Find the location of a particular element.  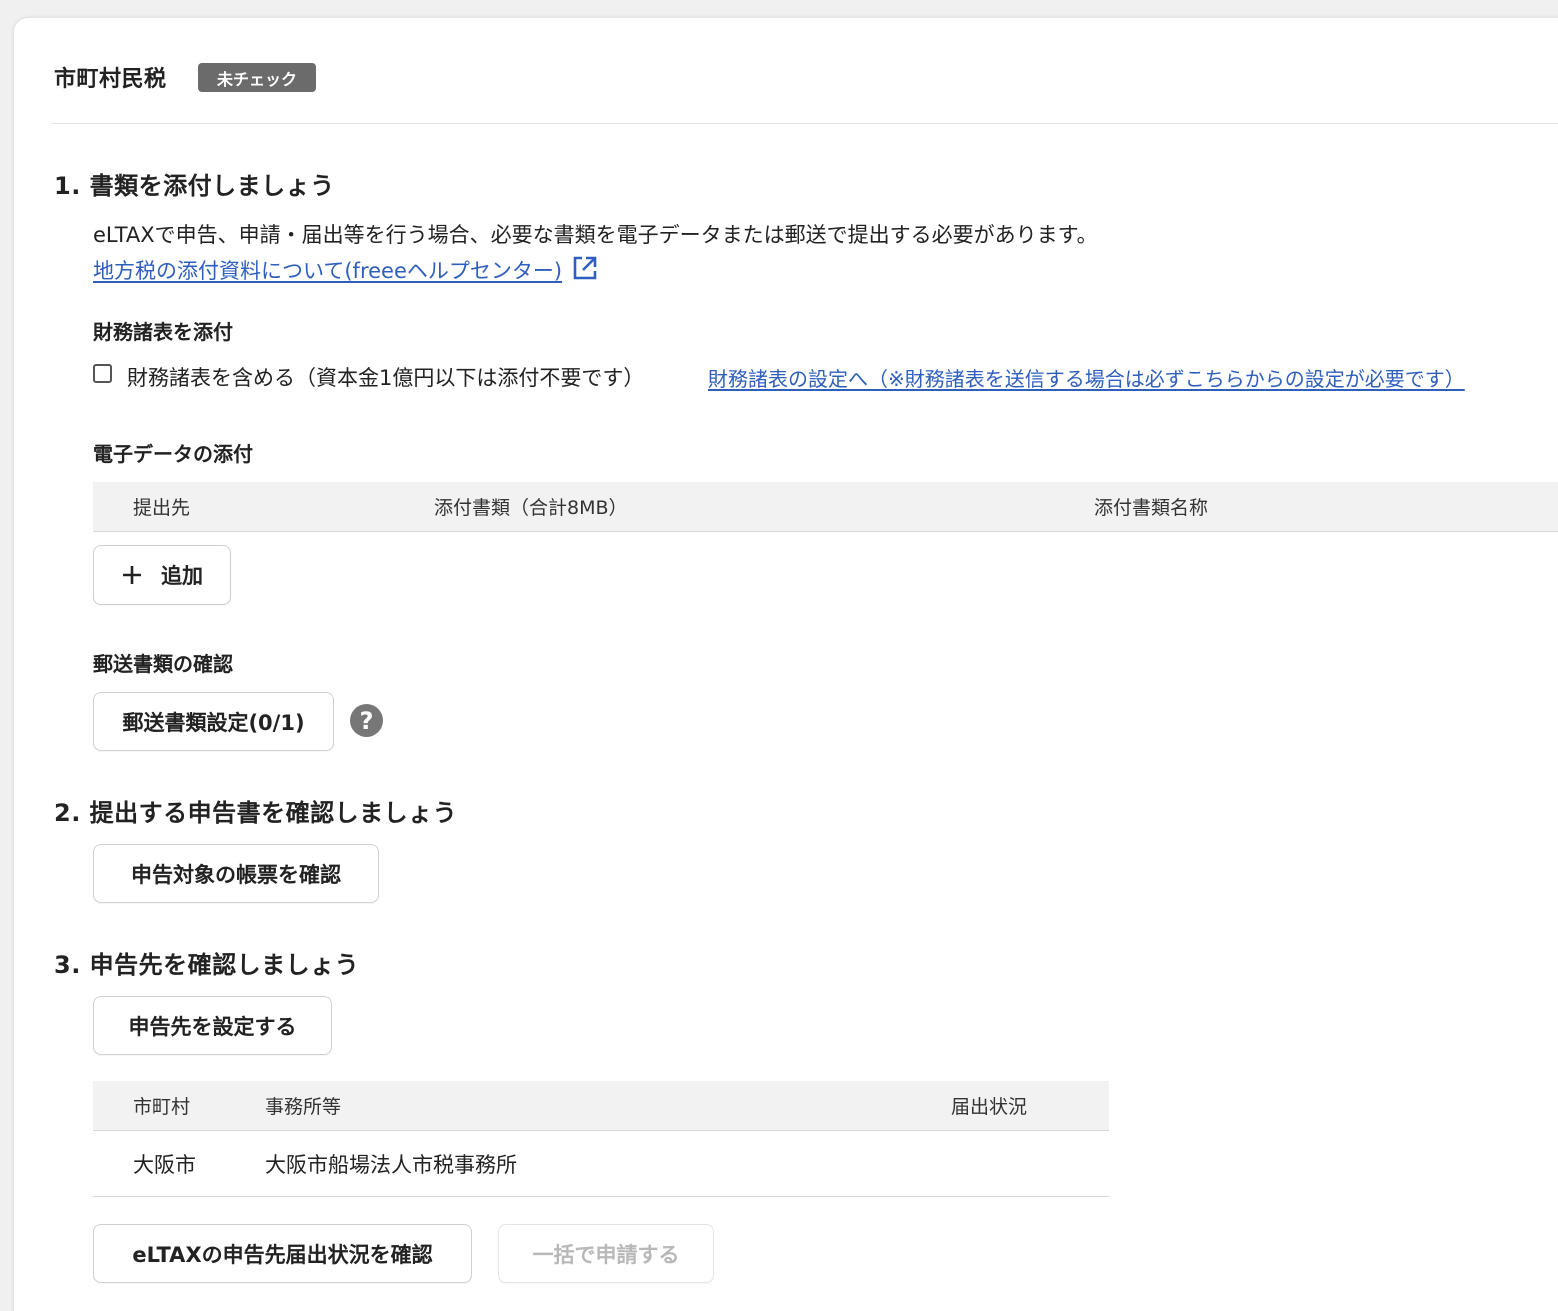

check-eltax-status-button: eLTAXの申告先届出状況を確認 is located at coordinates (282, 1253).